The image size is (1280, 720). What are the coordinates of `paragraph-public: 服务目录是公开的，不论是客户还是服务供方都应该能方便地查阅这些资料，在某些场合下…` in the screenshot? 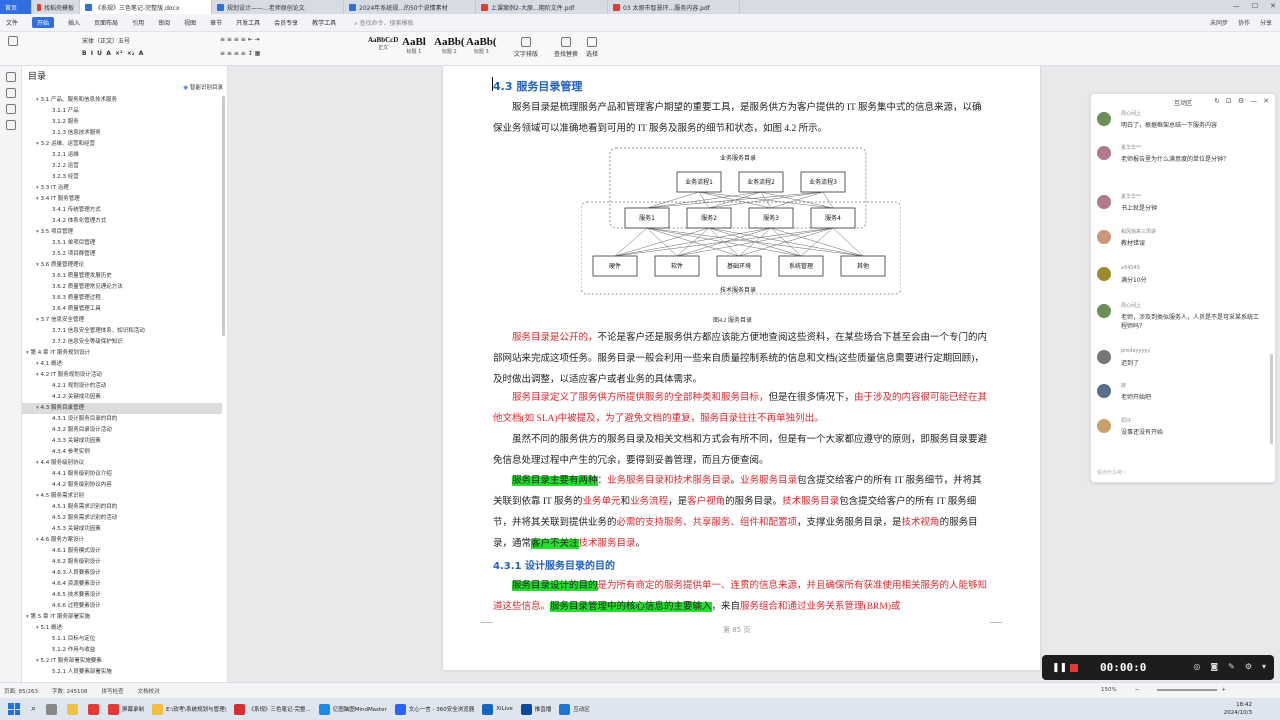 It's located at (742, 359).